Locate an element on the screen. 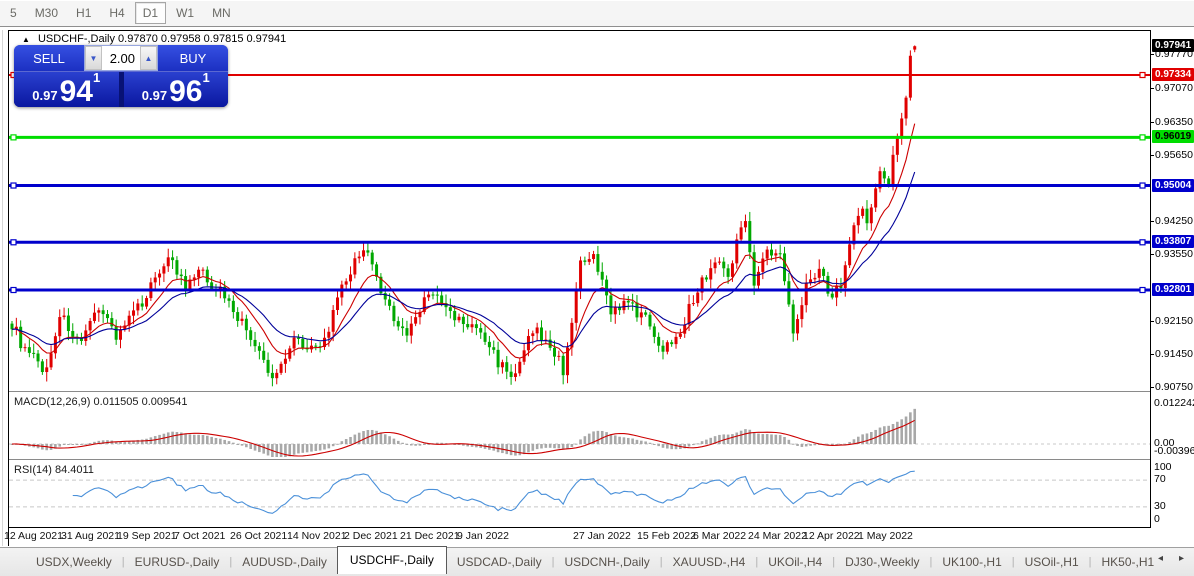 This screenshot has height=576, width=1194. collapse-triangle-icon: ▲ is located at coordinates (26, 39).